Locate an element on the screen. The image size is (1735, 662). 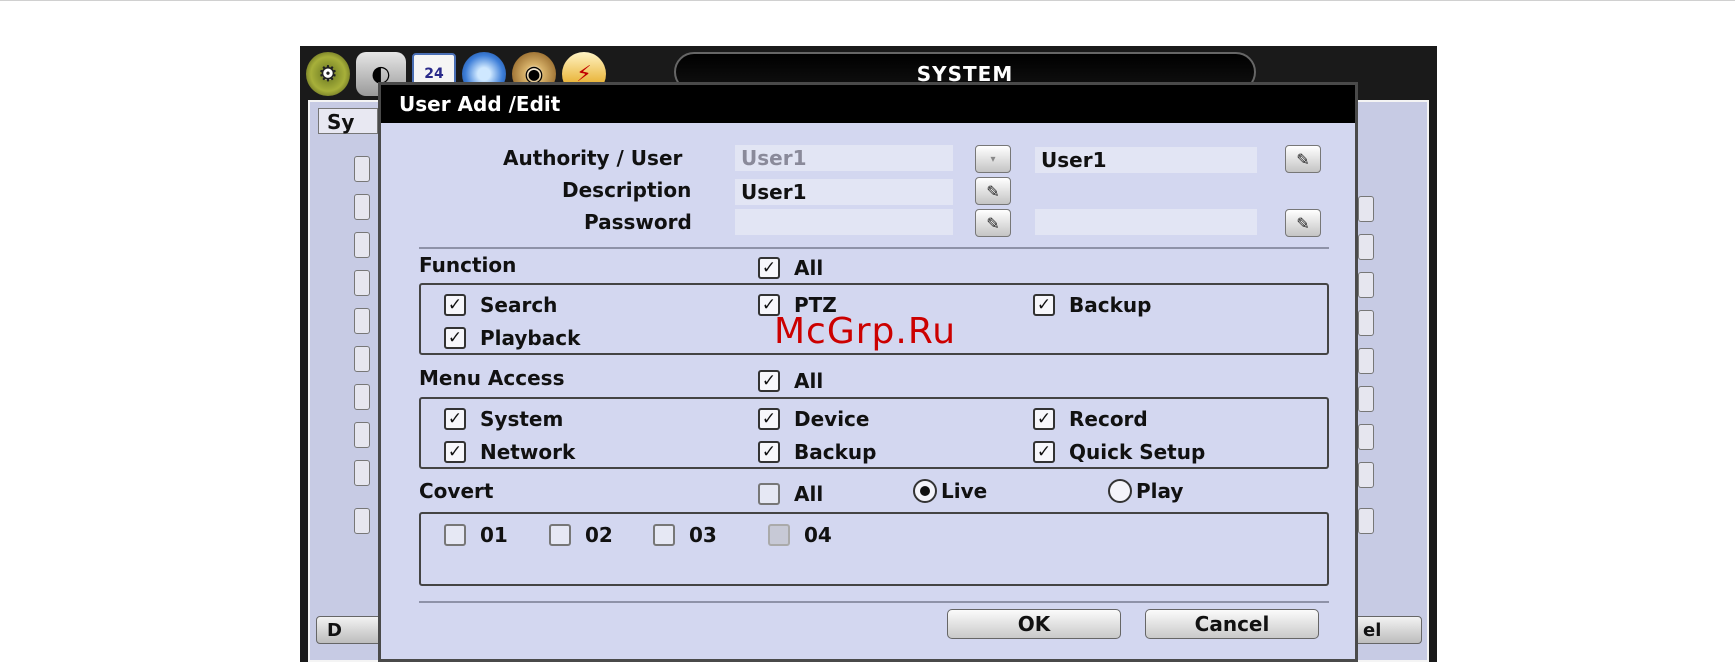
covert-play-radio: Play is located at coordinates (1145, 491).